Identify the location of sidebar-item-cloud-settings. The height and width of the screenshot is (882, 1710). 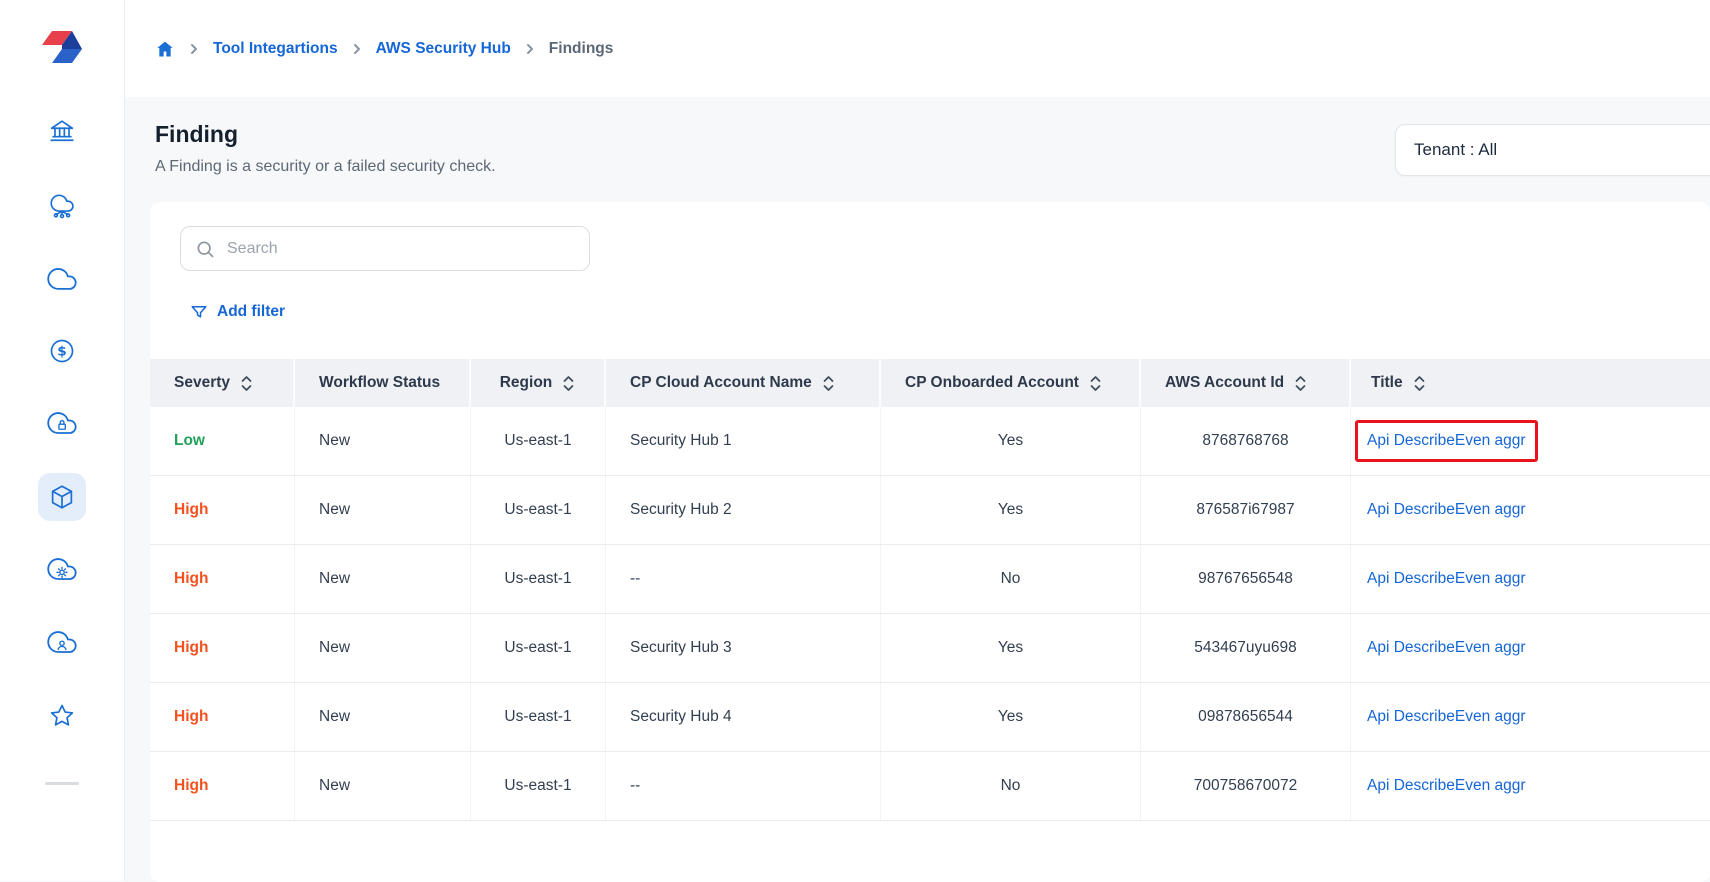
(62, 570).